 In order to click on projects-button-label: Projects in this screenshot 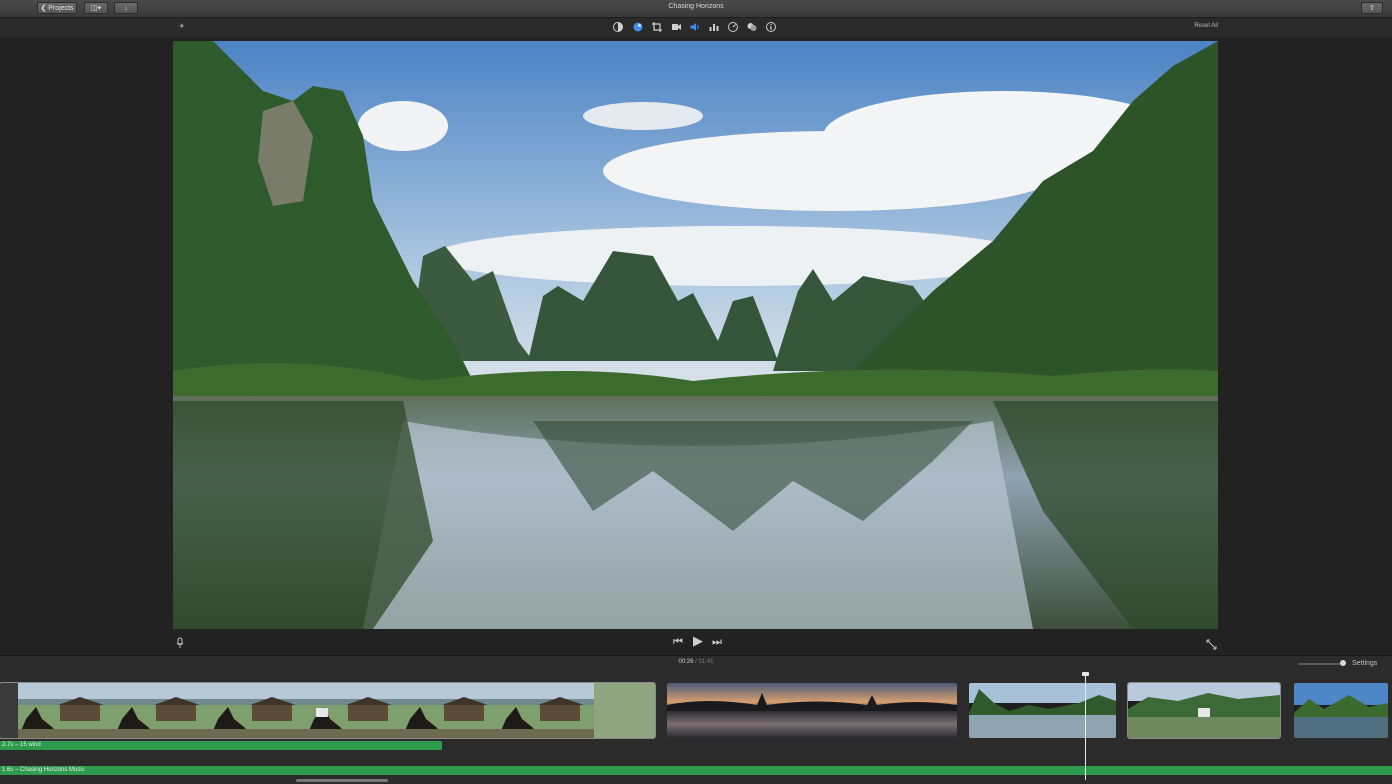, I will do `click(61, 8)`.